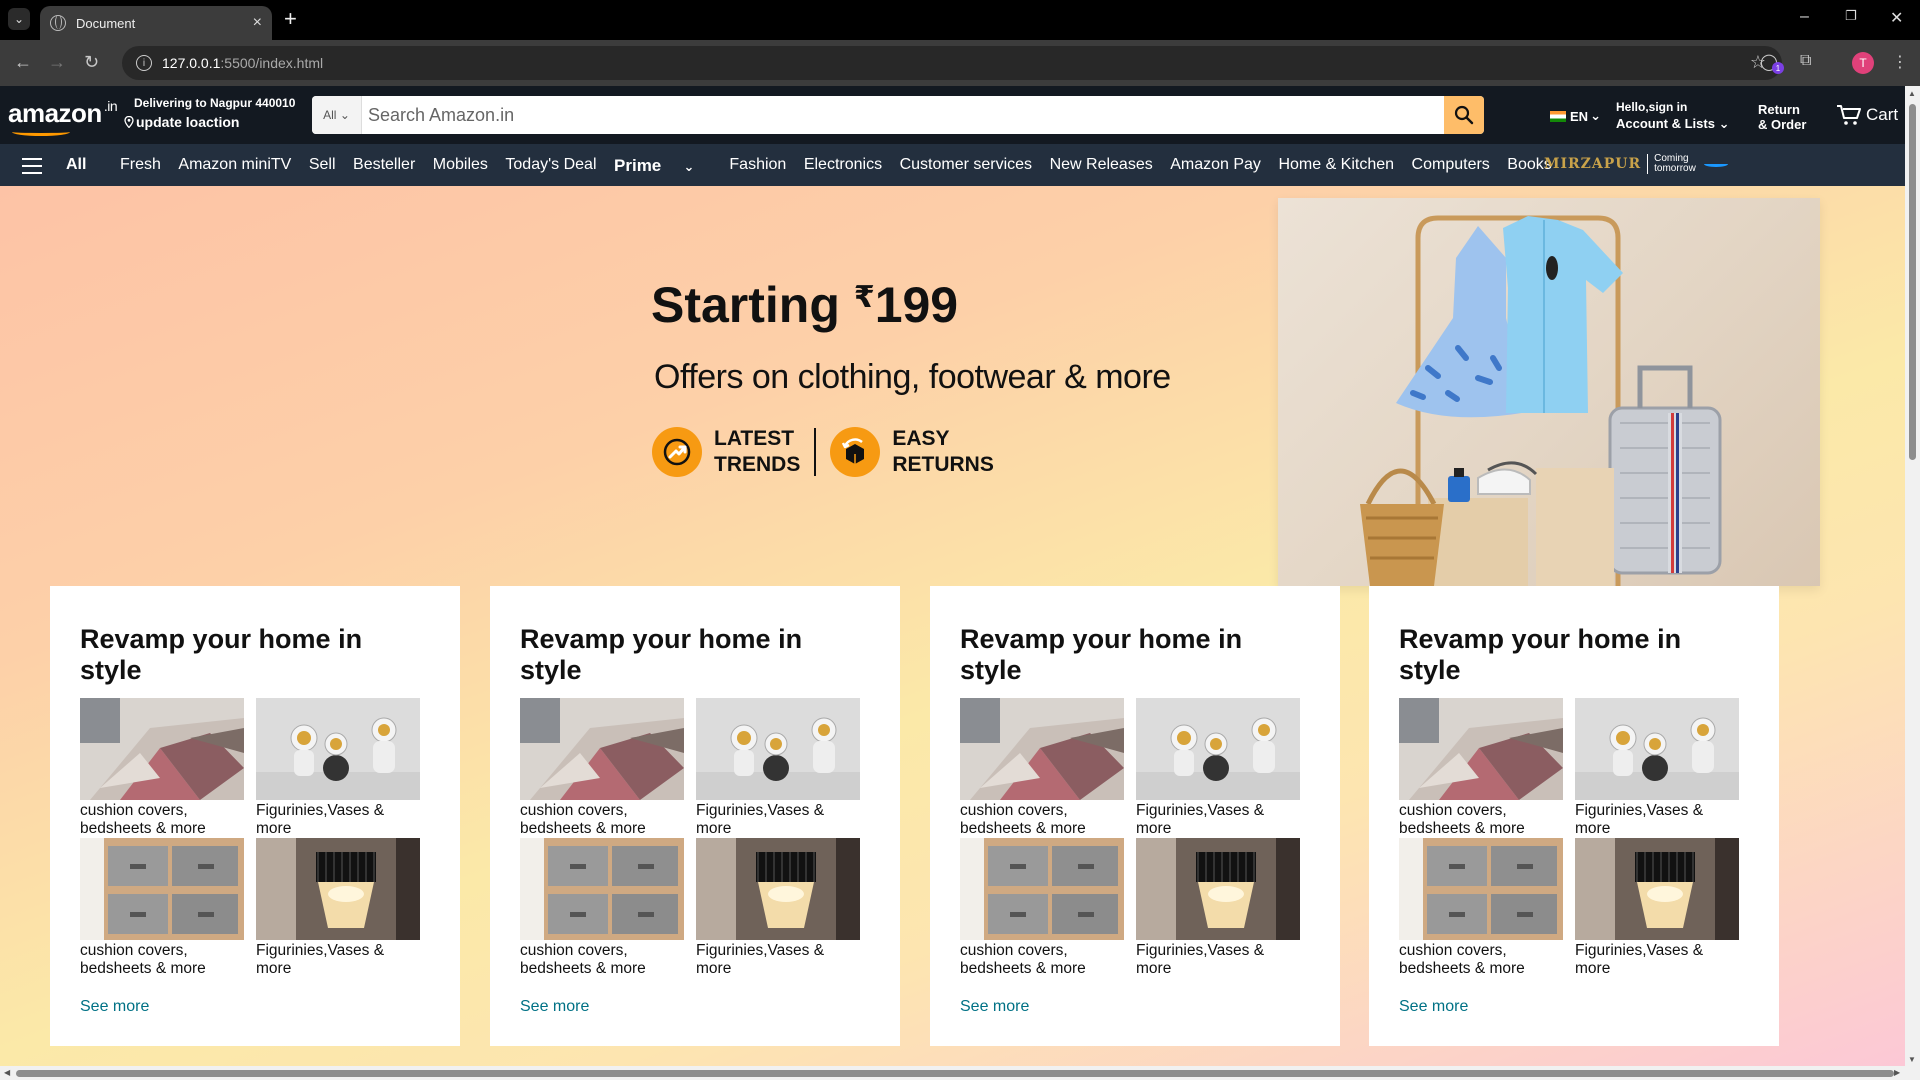 The height and width of the screenshot is (1080, 1920). I want to click on close-icon: ×, so click(257, 23).